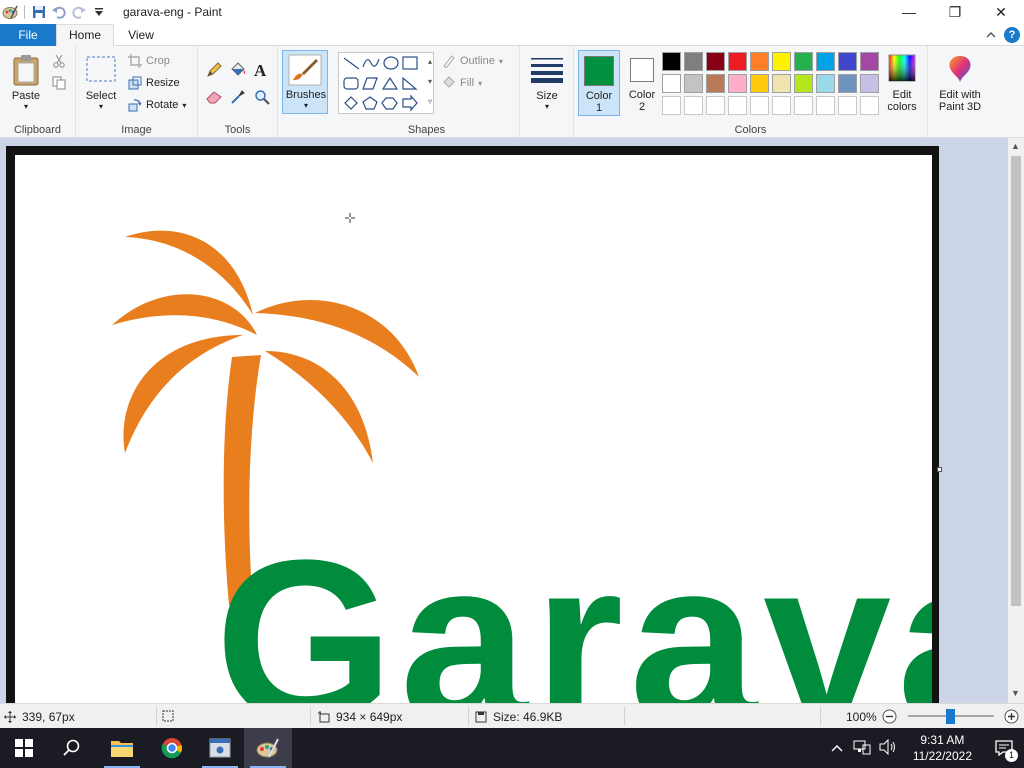 The height and width of the screenshot is (768, 1024). What do you see at coordinates (122, 748) in the screenshot?
I see `taskbar-file-explorer` at bounding box center [122, 748].